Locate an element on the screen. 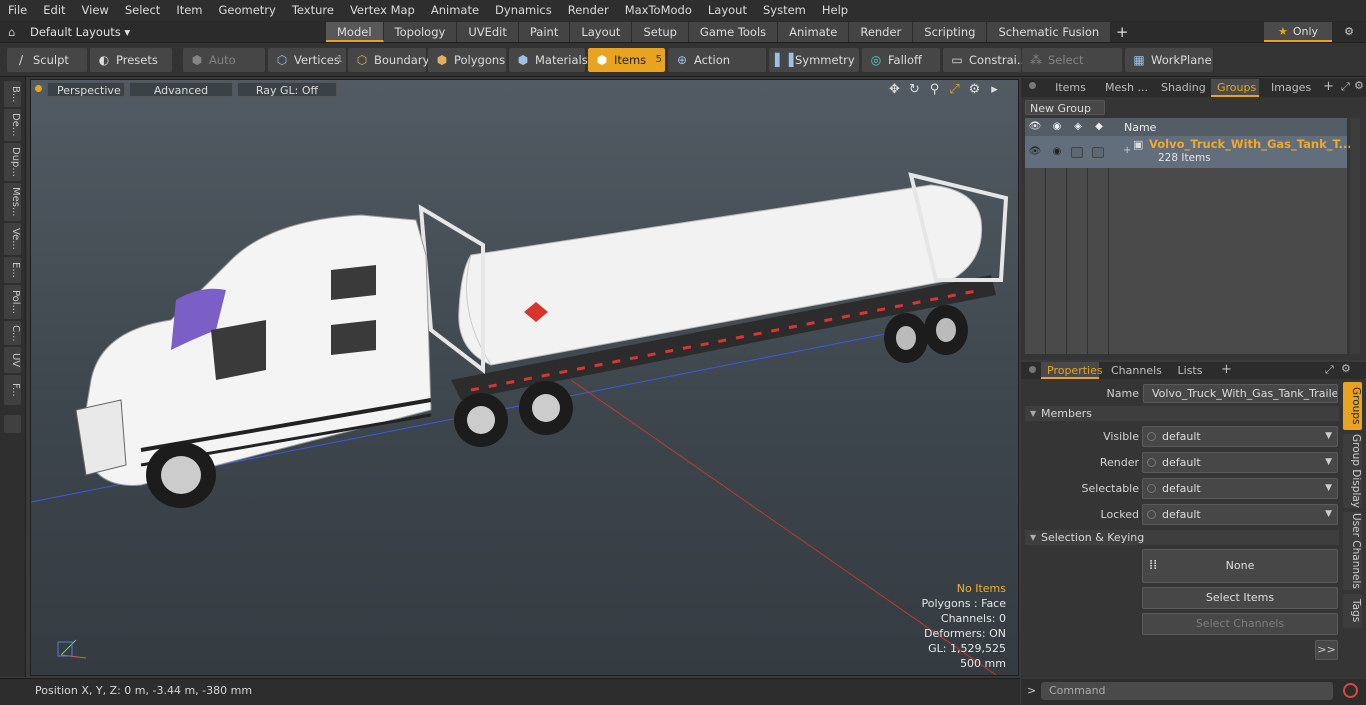  command-input: Command is located at coordinates (1187, 691).